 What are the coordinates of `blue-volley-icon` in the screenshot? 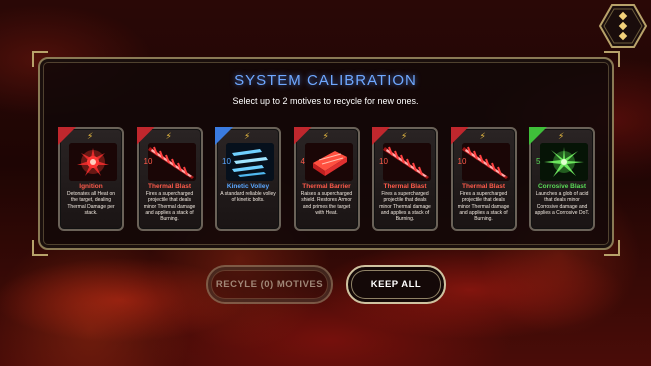 It's located at (250, 162).